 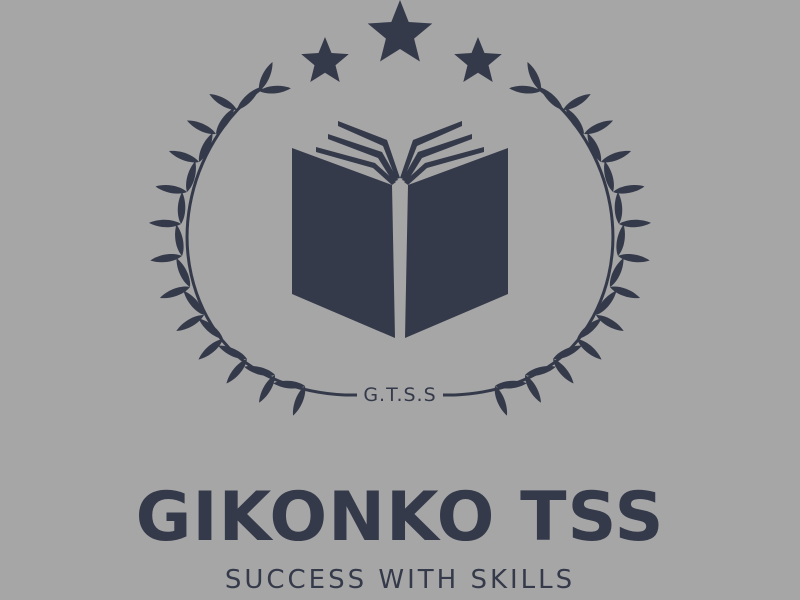 I want to click on school-acronym-text: G.T.S.S, so click(x=400, y=395).